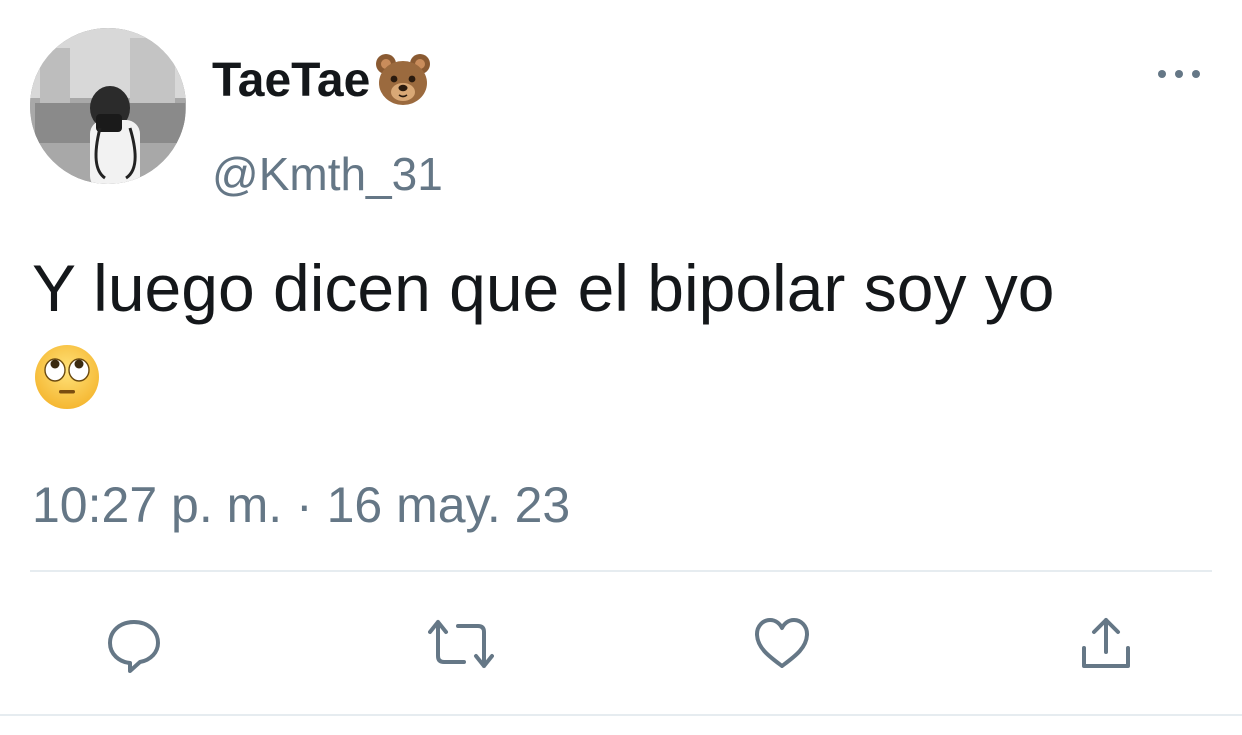 This screenshot has height=735, width=1242. Describe the element at coordinates (67, 377) in the screenshot. I see `face-with-rolling-eyes-emoji-icon` at that location.